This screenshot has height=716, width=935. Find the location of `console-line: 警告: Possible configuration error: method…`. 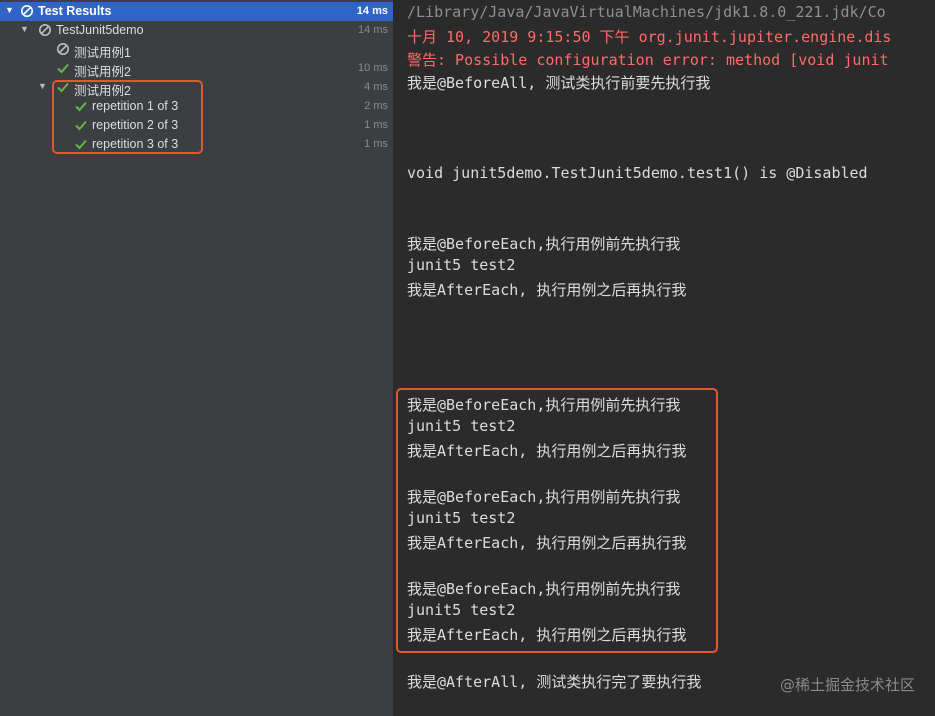

console-line: 警告: Possible configuration error: method… is located at coordinates (648, 60).